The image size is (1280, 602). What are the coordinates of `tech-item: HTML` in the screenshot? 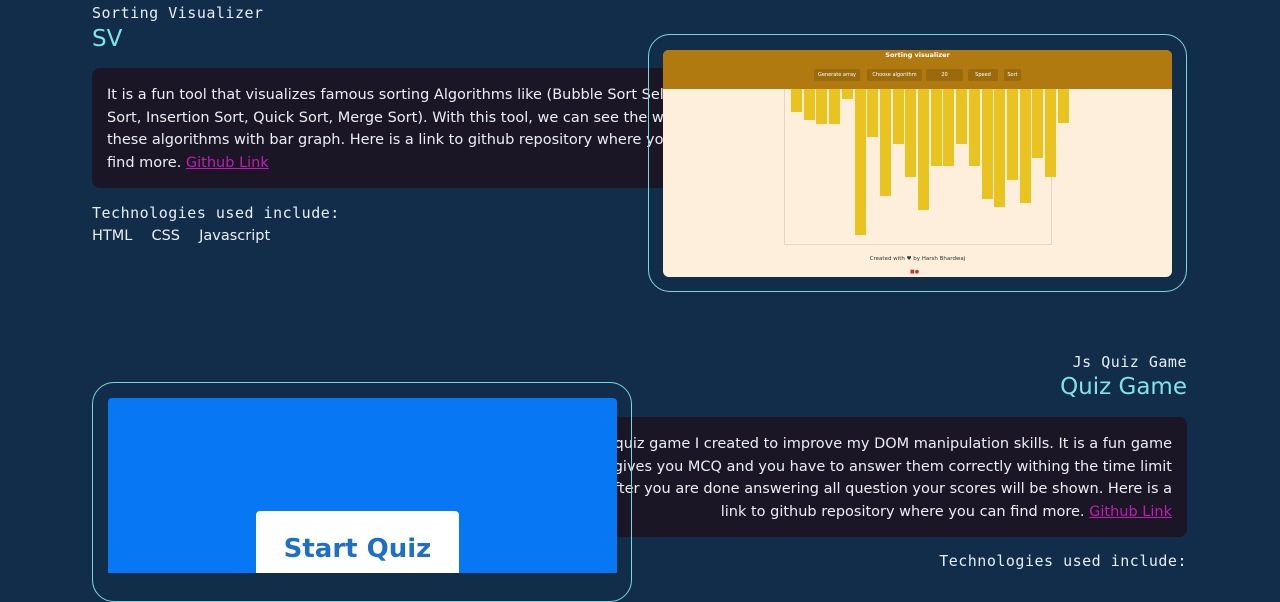 It's located at (112, 236).